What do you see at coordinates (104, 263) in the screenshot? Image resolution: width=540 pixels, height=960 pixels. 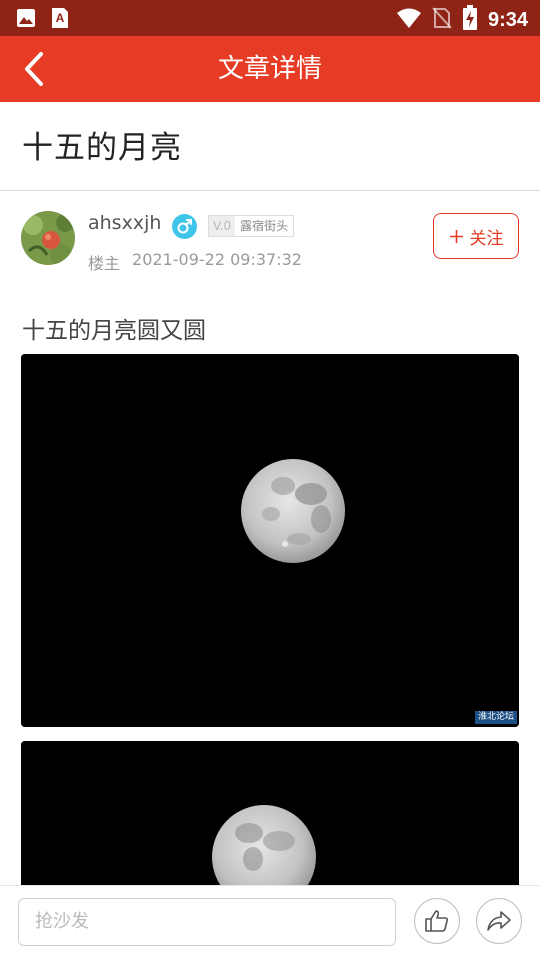 I see `author-role: 楼主` at bounding box center [104, 263].